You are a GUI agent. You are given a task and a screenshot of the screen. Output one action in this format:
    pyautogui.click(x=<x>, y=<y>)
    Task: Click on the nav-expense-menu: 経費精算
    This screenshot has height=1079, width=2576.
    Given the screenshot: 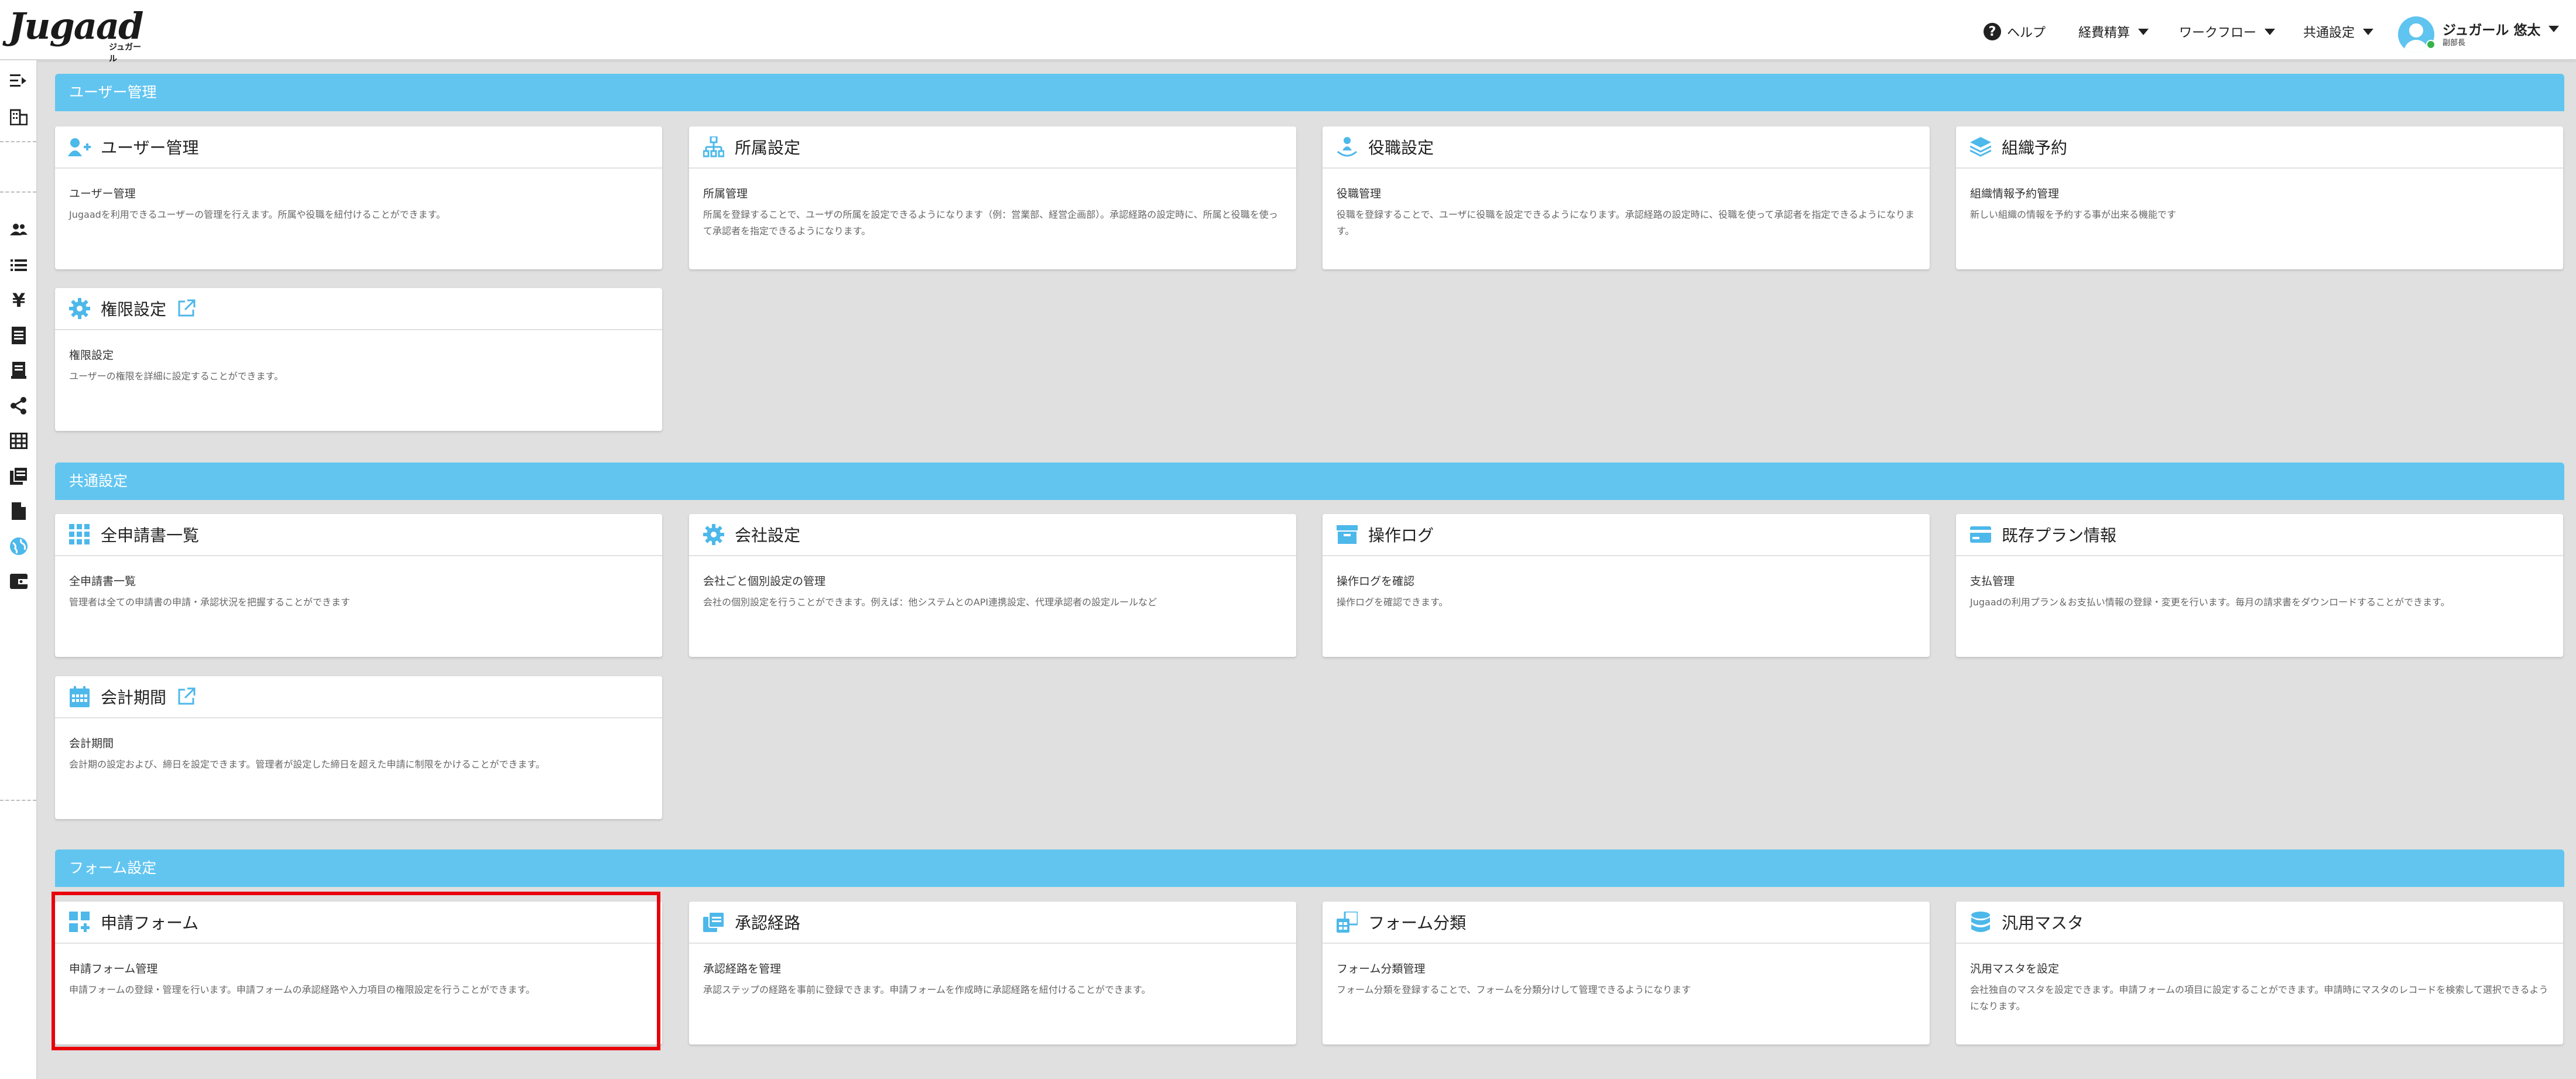 What is the action you would take?
    pyautogui.click(x=2113, y=31)
    